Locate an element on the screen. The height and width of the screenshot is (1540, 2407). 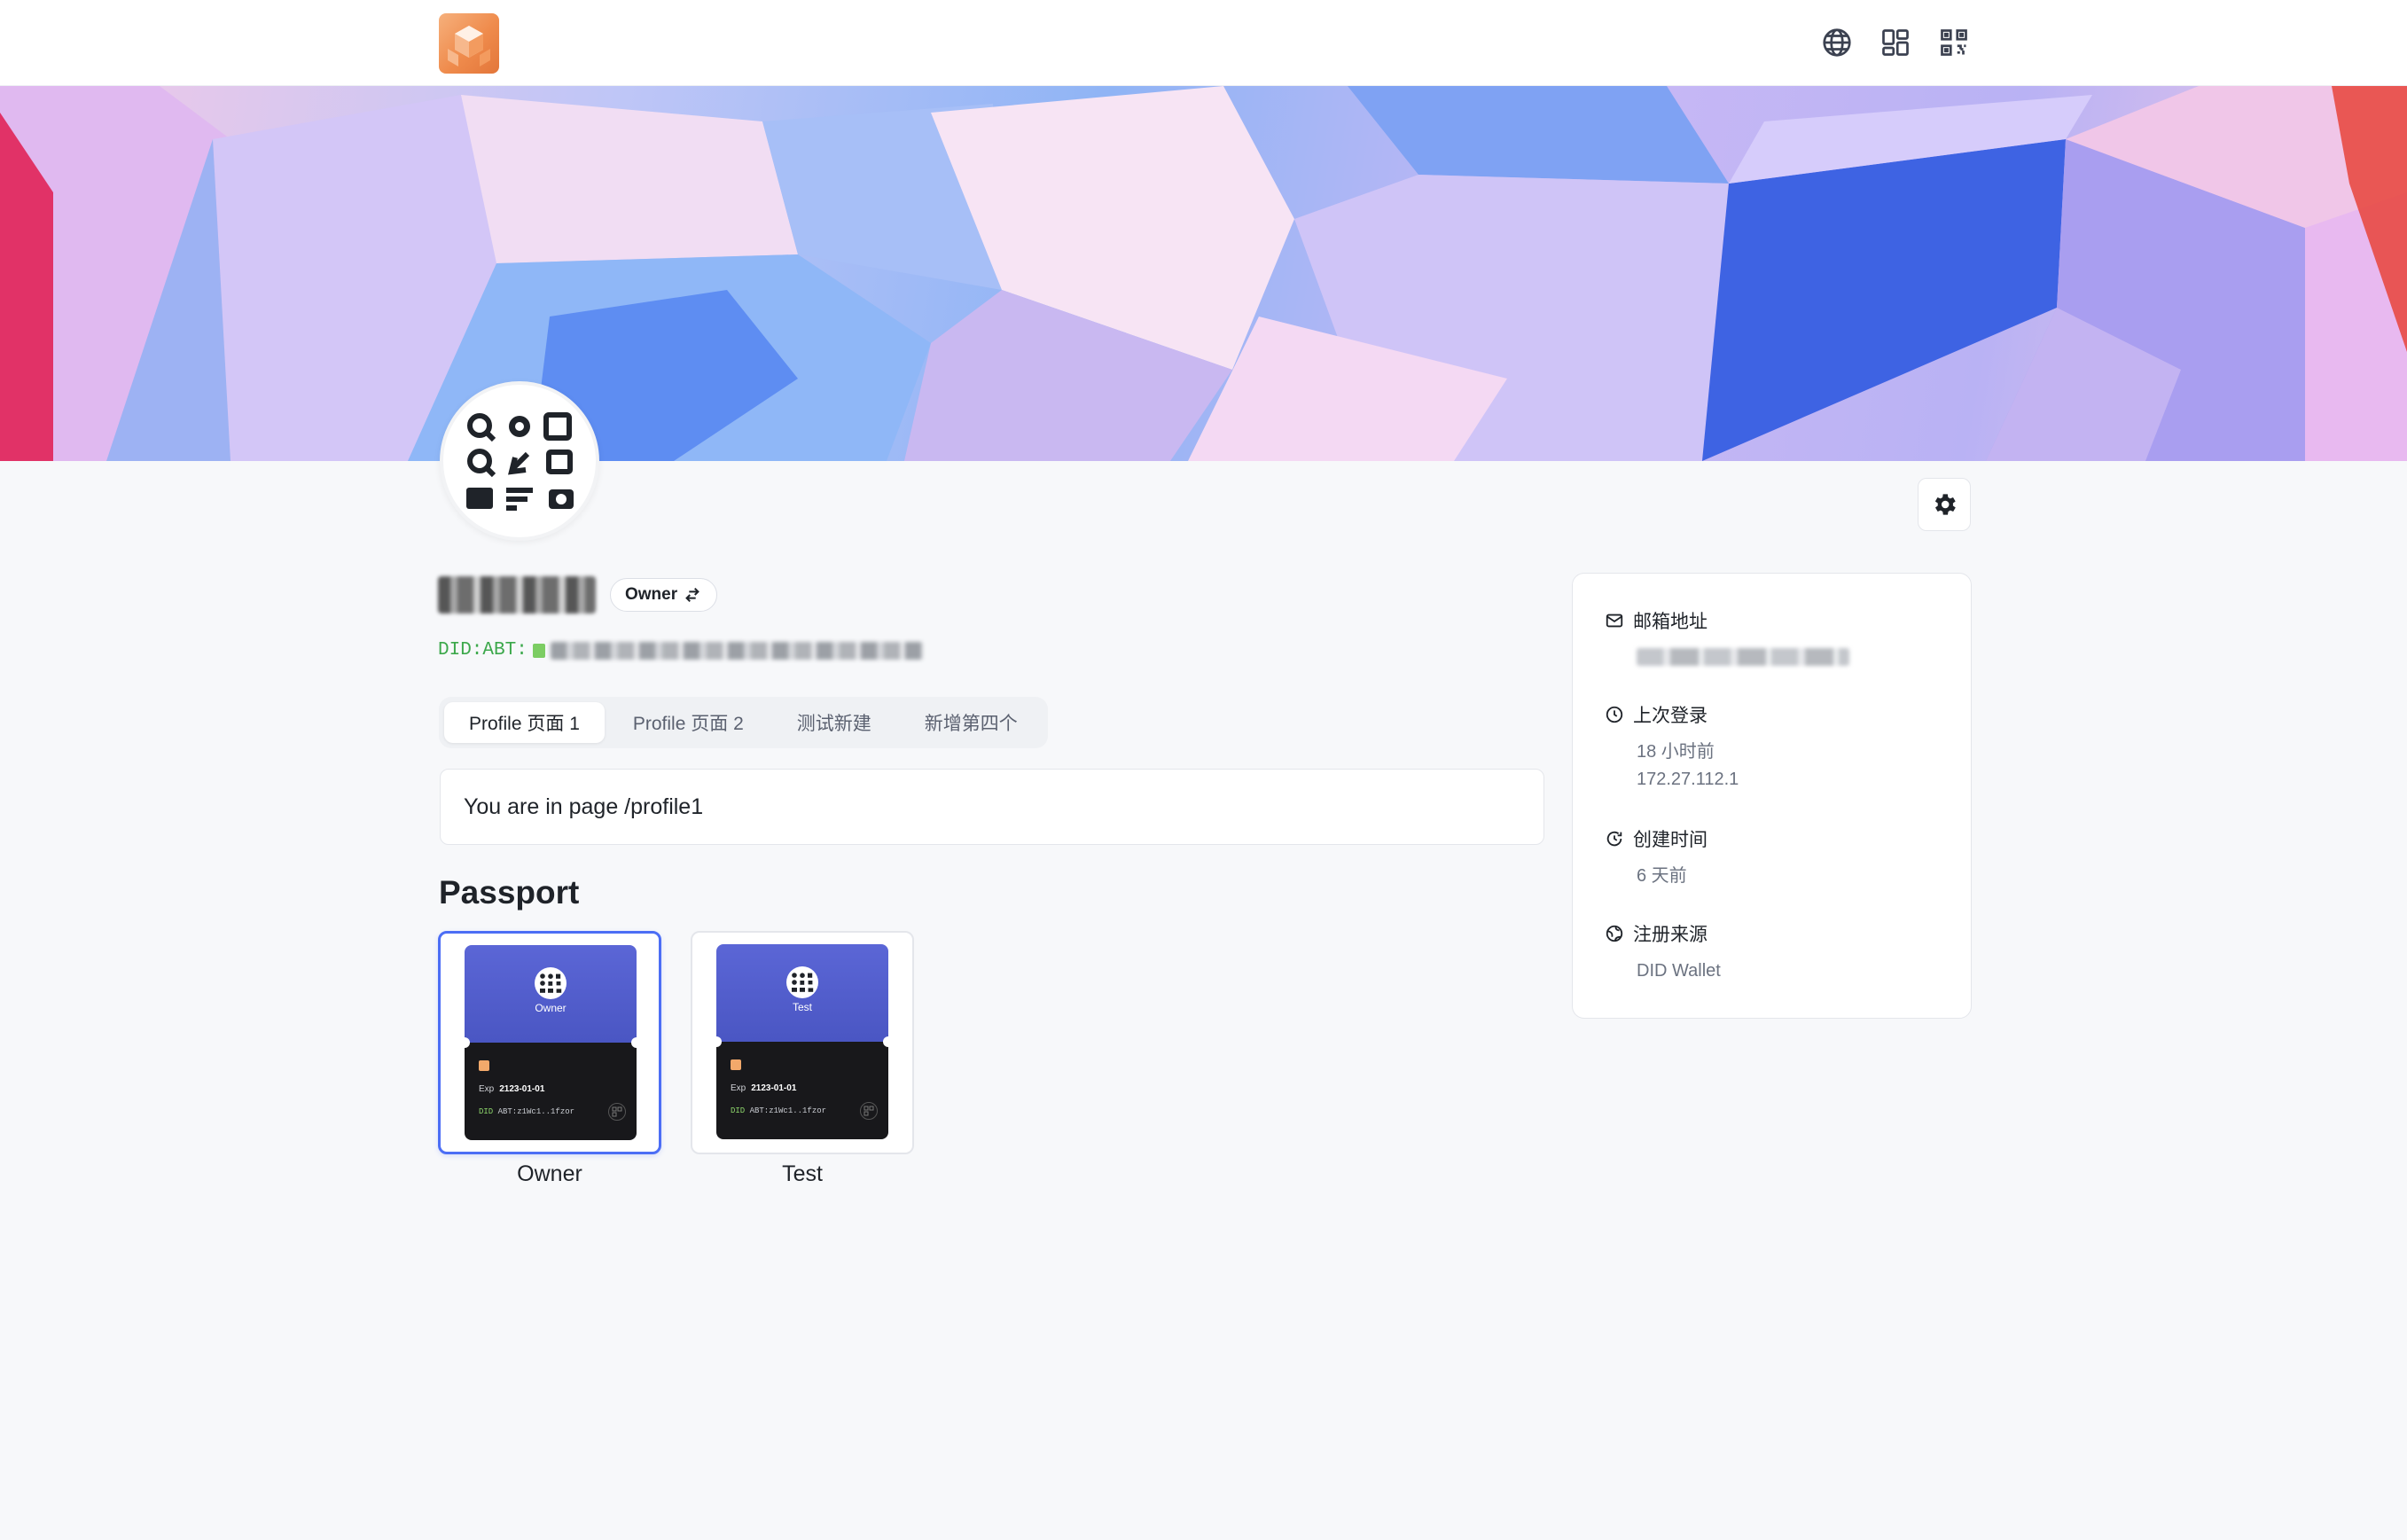
did-avatar-icon is located at coordinates (538, 650).